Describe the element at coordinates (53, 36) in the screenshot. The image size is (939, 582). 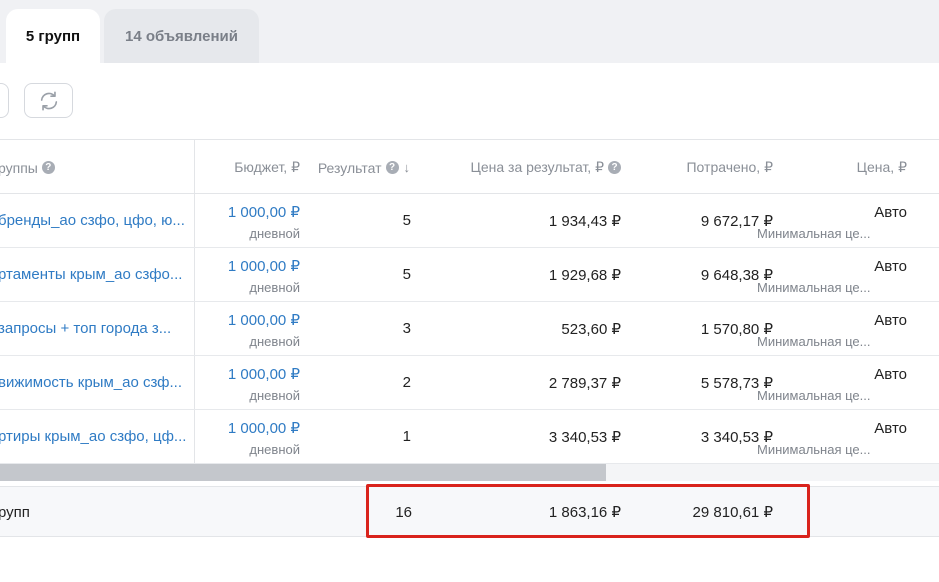
I see `tab-groups: 5 групп` at that location.